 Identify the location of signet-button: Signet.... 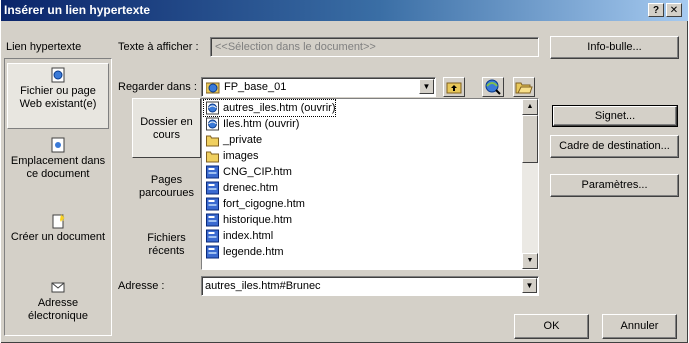
(615, 116).